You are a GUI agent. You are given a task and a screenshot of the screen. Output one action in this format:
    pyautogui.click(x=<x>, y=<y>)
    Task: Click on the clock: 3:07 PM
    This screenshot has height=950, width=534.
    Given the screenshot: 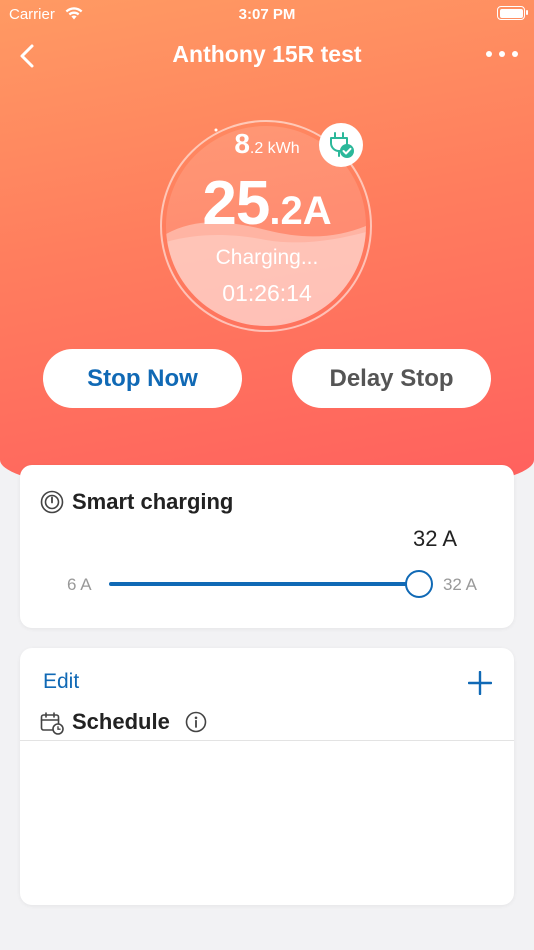 What is the action you would take?
    pyautogui.click(x=267, y=14)
    